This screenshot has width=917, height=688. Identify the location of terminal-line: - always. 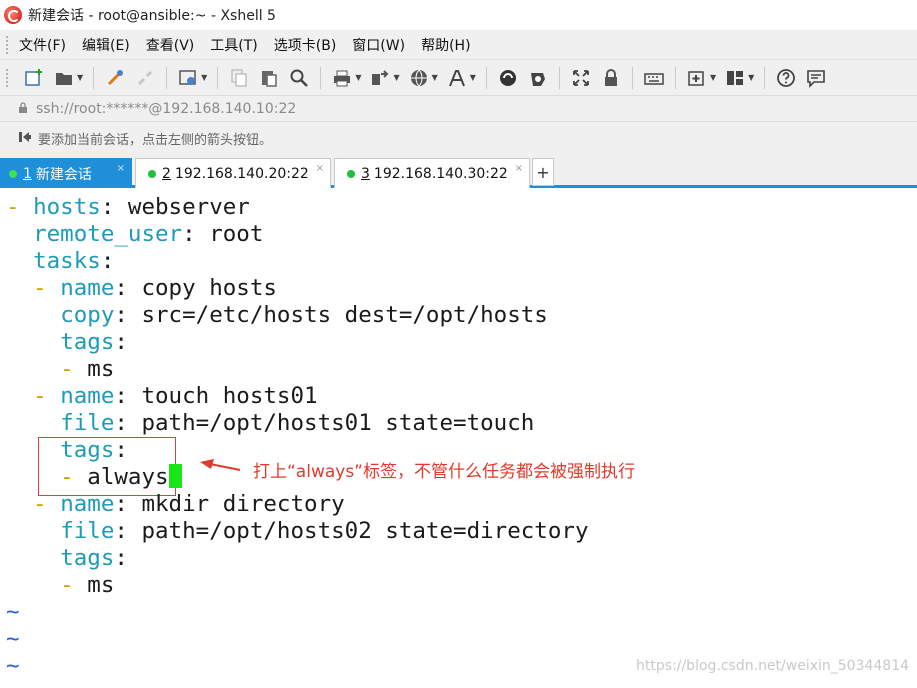
(94, 477).